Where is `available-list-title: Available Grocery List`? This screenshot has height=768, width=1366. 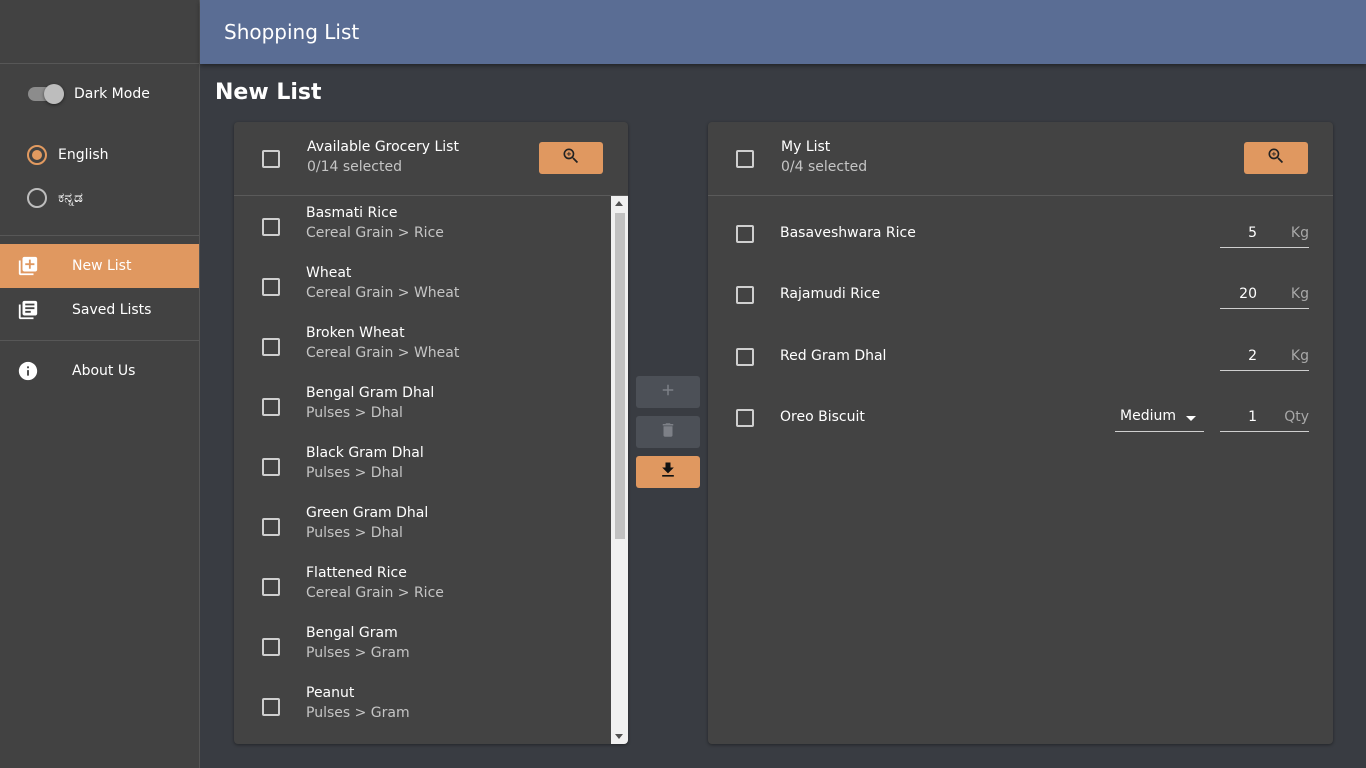 available-list-title: Available Grocery List is located at coordinates (383, 147).